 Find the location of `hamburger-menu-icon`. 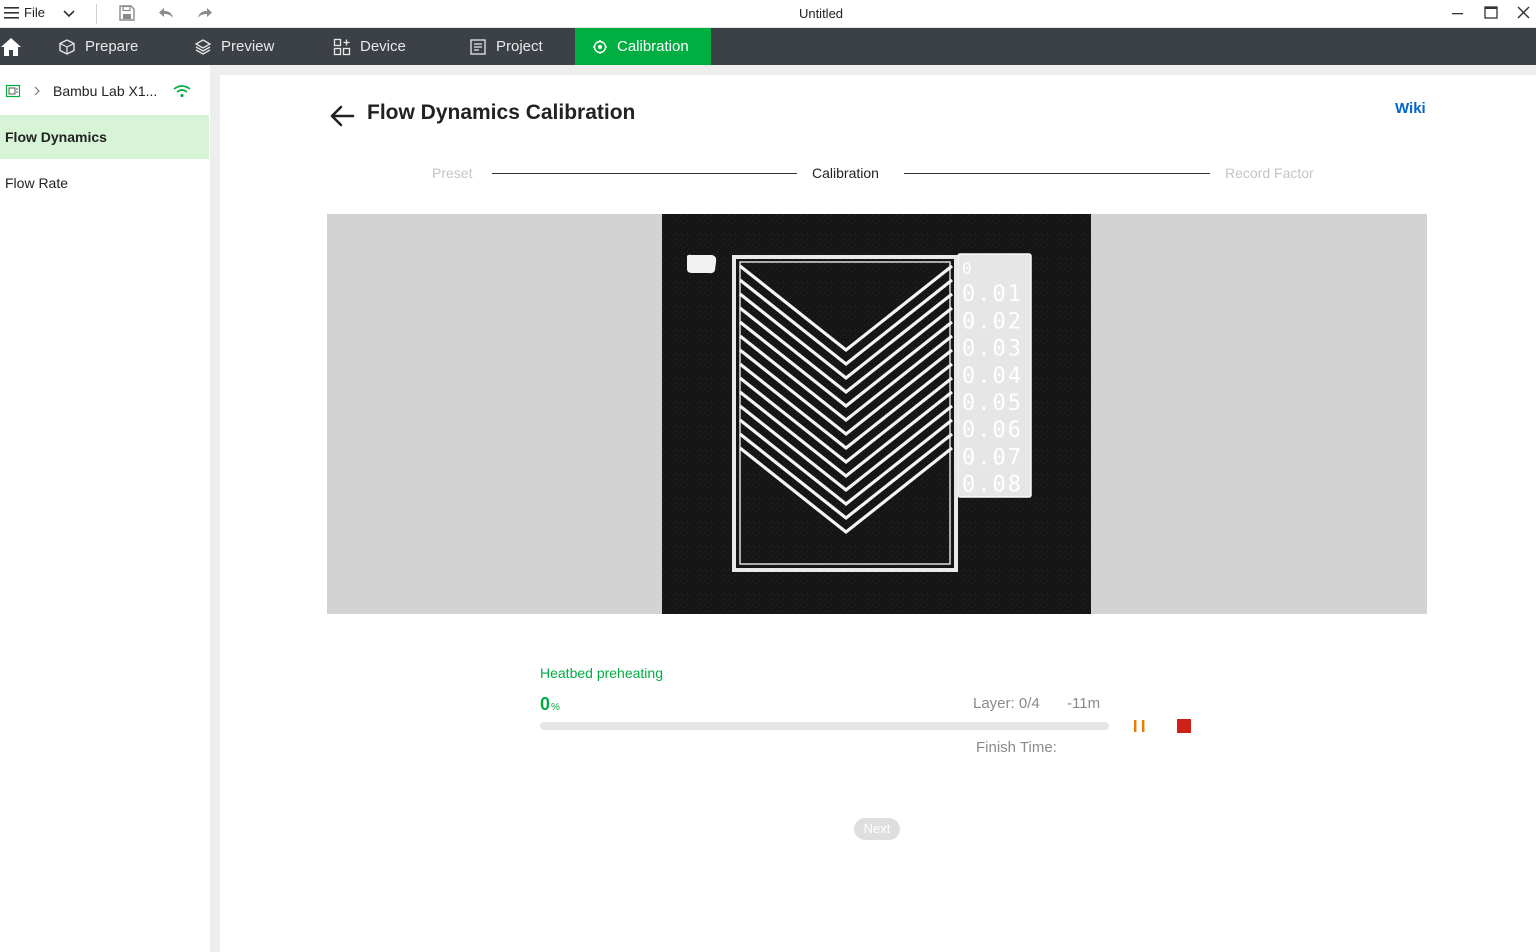

hamburger-menu-icon is located at coordinates (11, 12).